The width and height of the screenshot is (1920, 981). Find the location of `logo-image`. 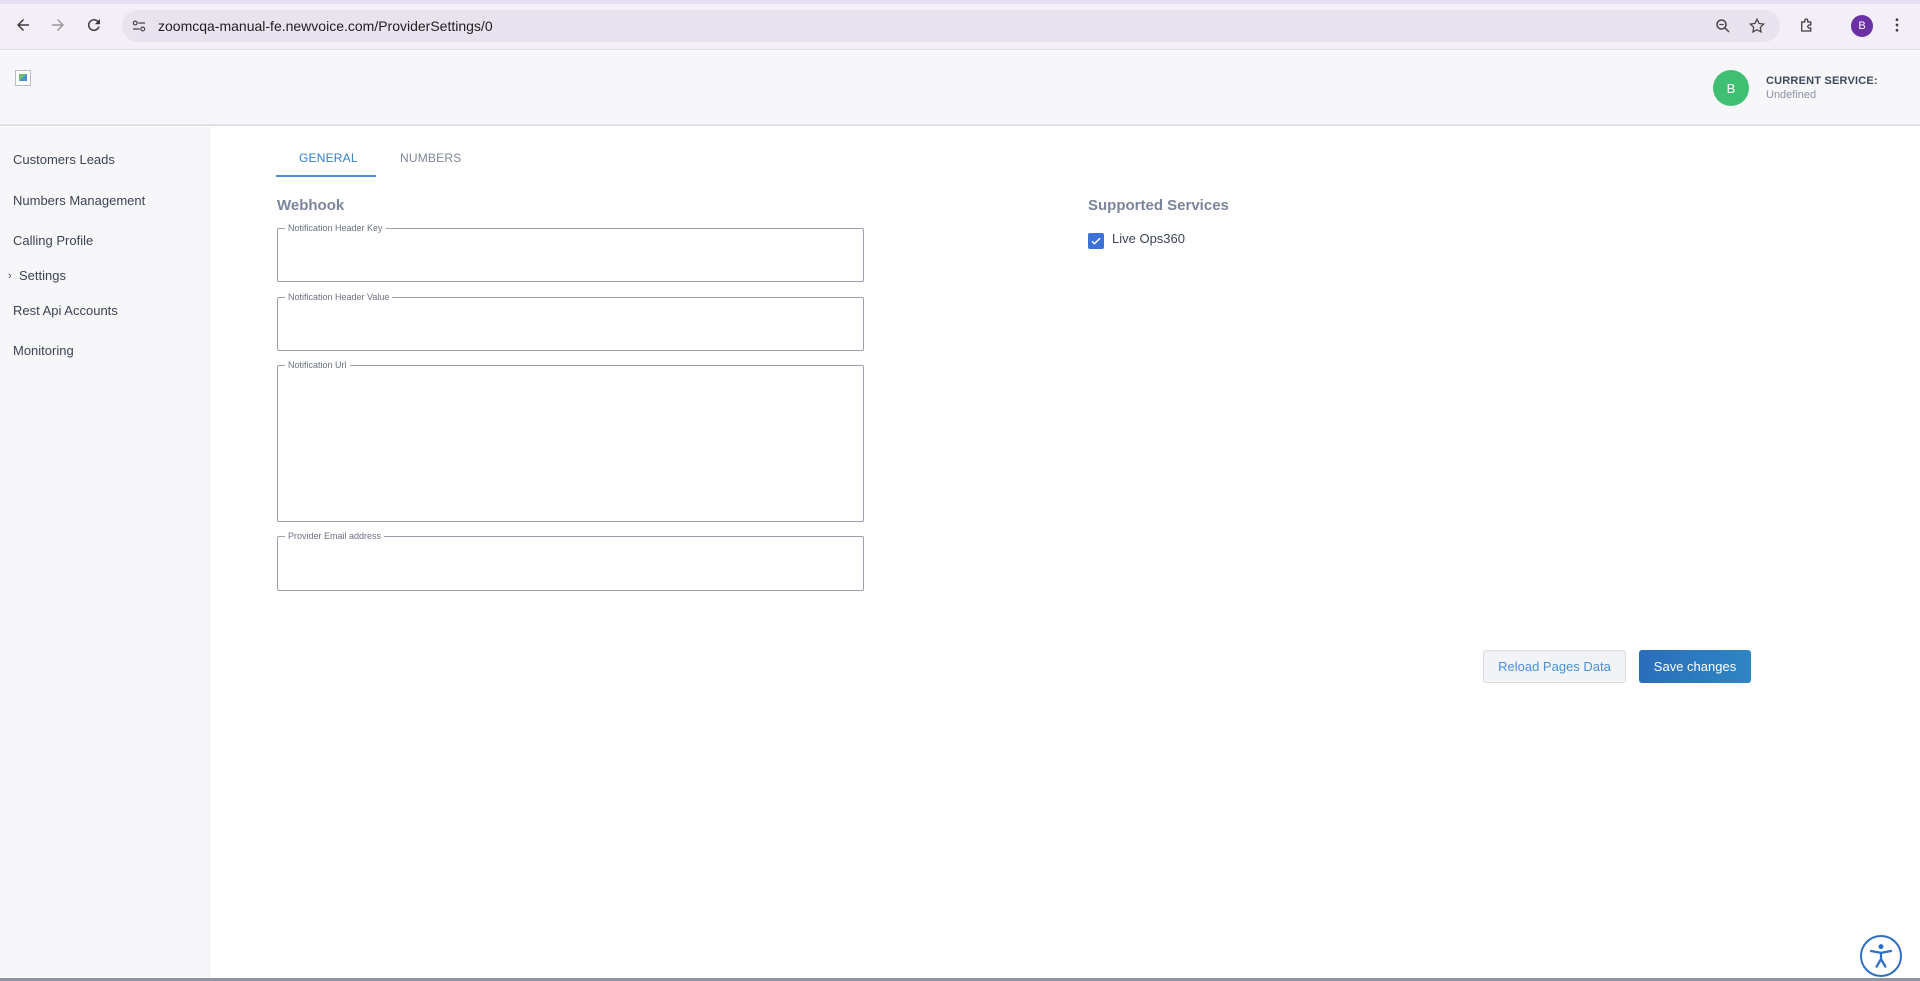

logo-image is located at coordinates (23, 78).